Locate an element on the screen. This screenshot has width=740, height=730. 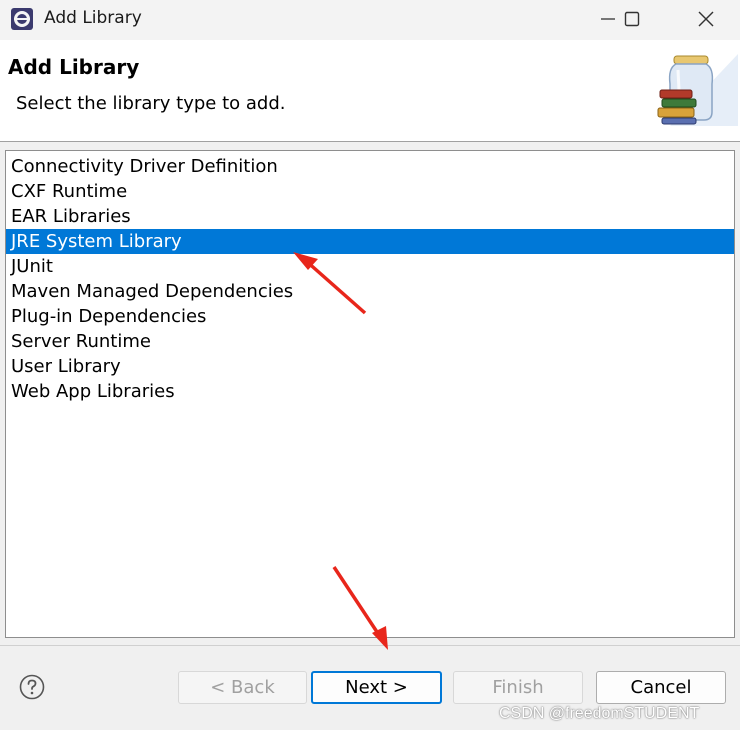
list-item-cxf-runtime: CXF Runtime is located at coordinates (370, 191).